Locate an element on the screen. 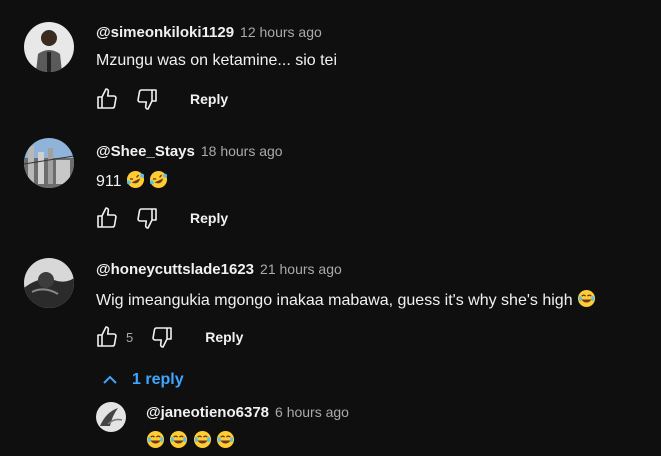  comment-timestamp: 18 hours ago is located at coordinates (242, 151).